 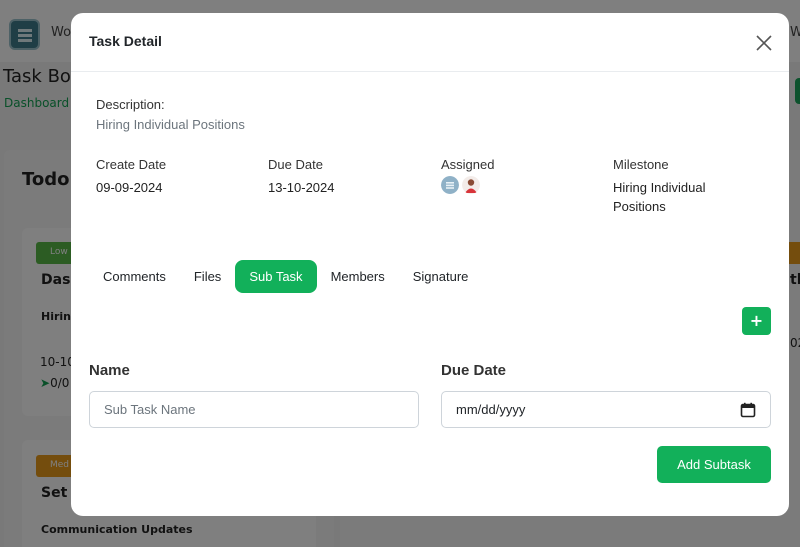 I want to click on modal-header: Task Detail, so click(x=430, y=42).